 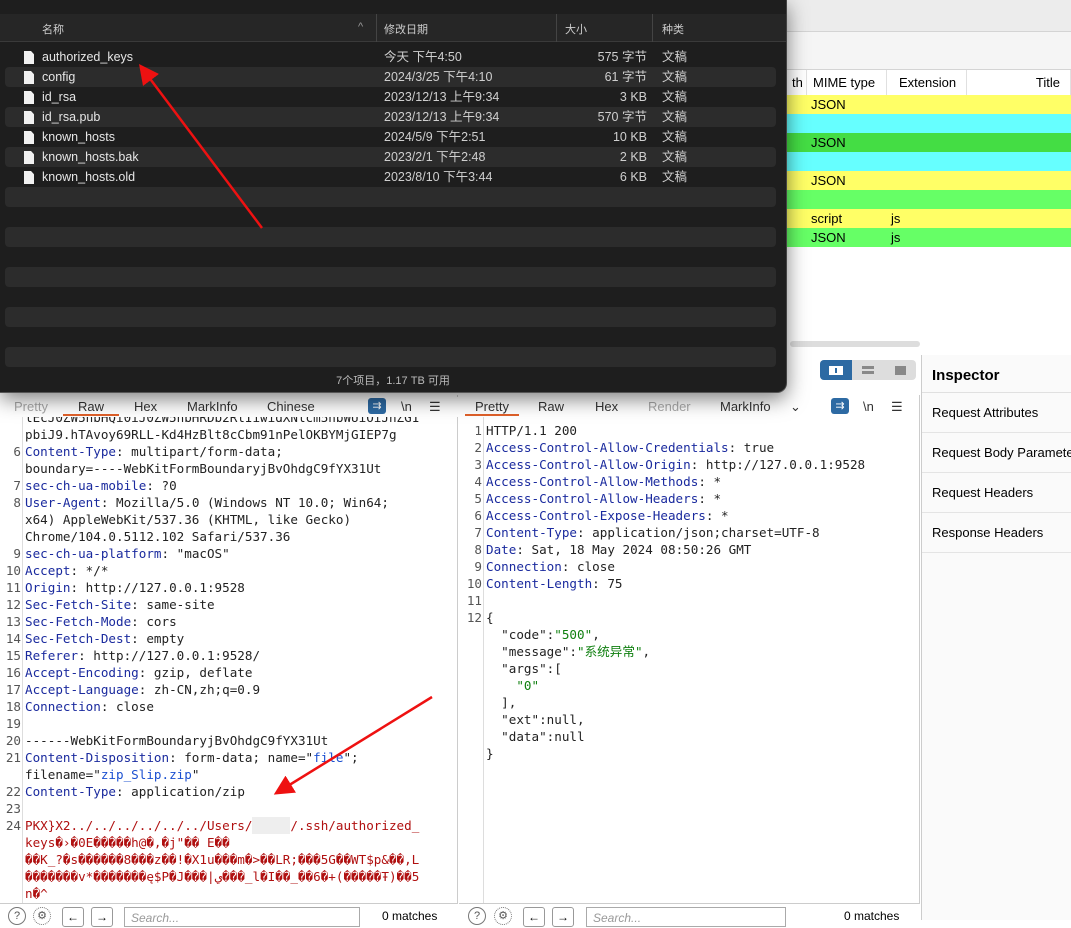 I want to click on code-line: Accept-Language: zh-CN,zh;q=0.9, so click(x=142, y=689).